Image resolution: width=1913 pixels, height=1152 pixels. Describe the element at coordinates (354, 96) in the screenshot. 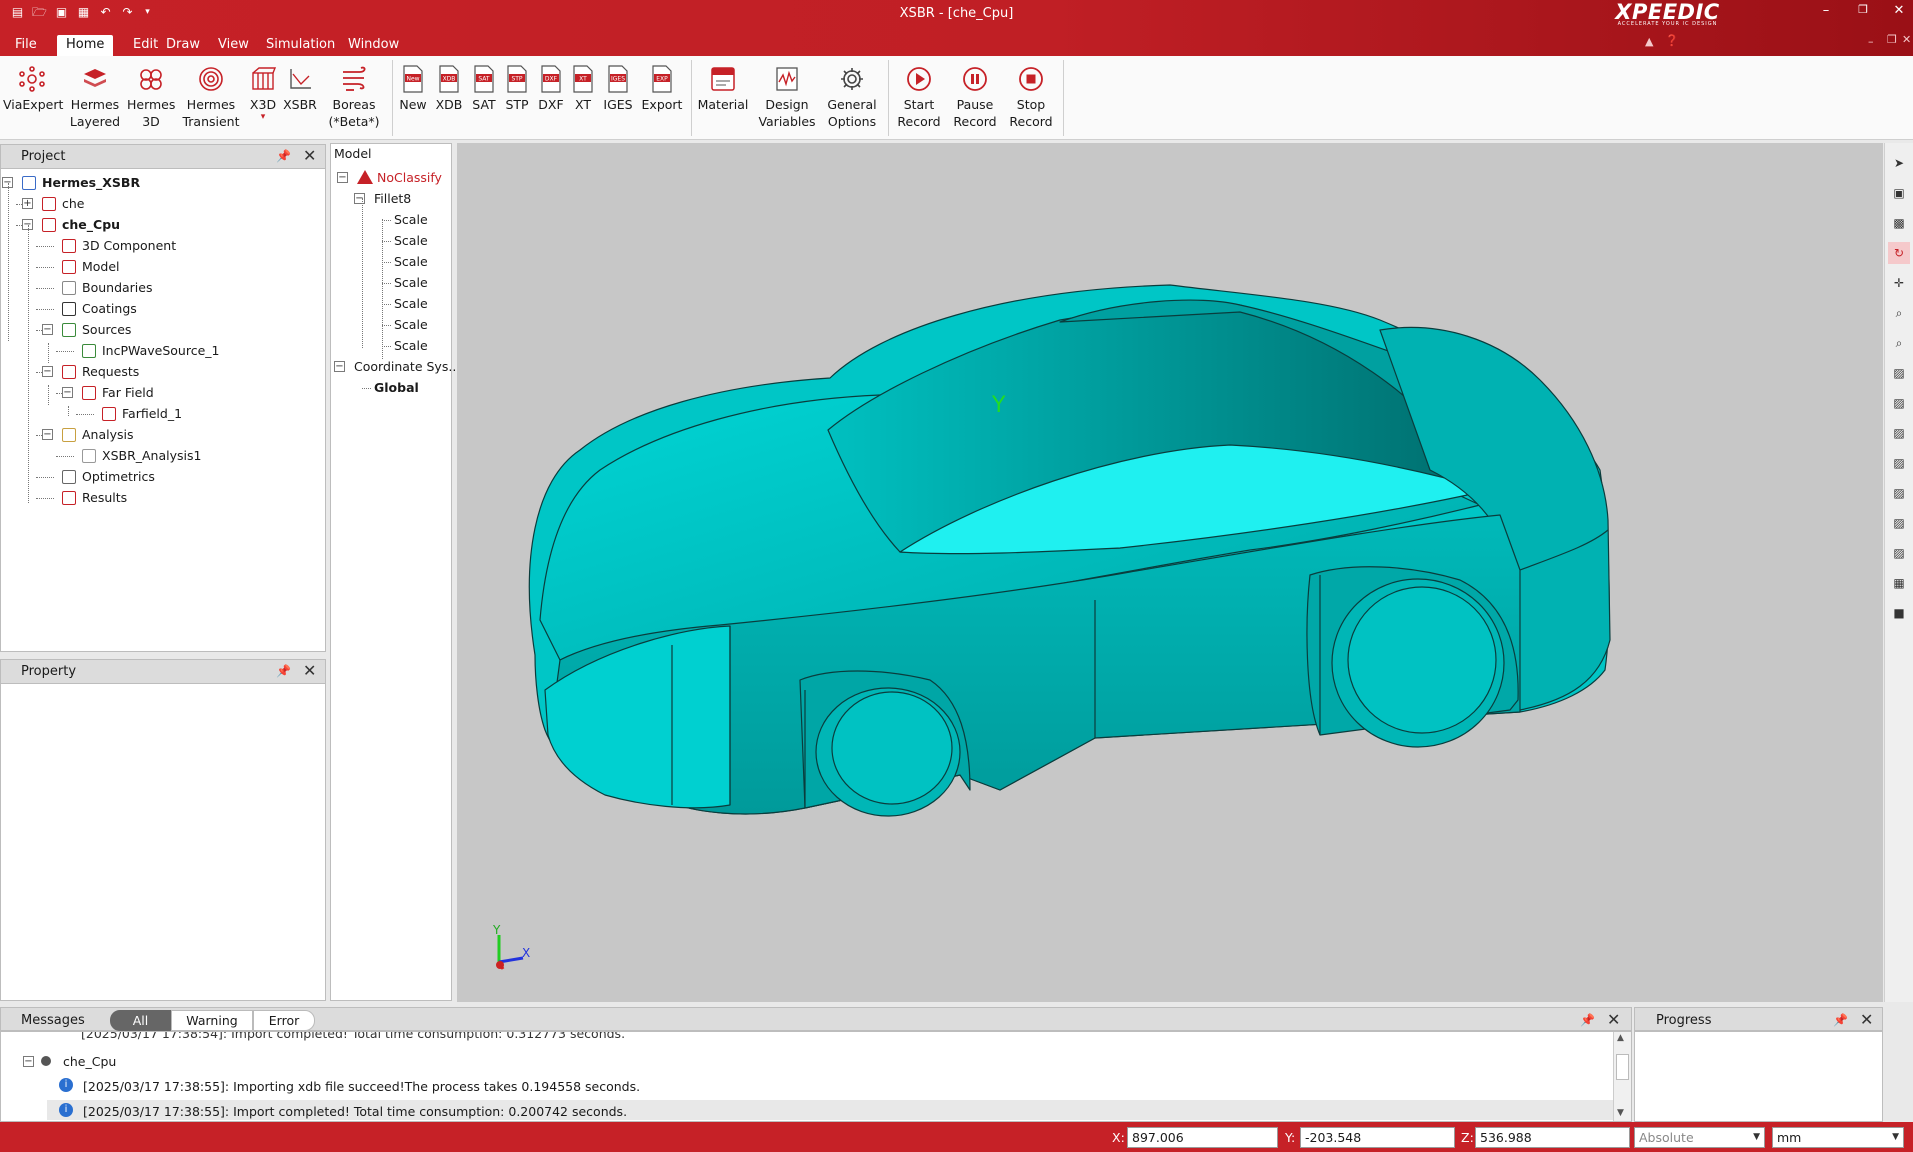

I see `ribbon-boreas-beta-button: Boreas (*Beta*)` at that location.